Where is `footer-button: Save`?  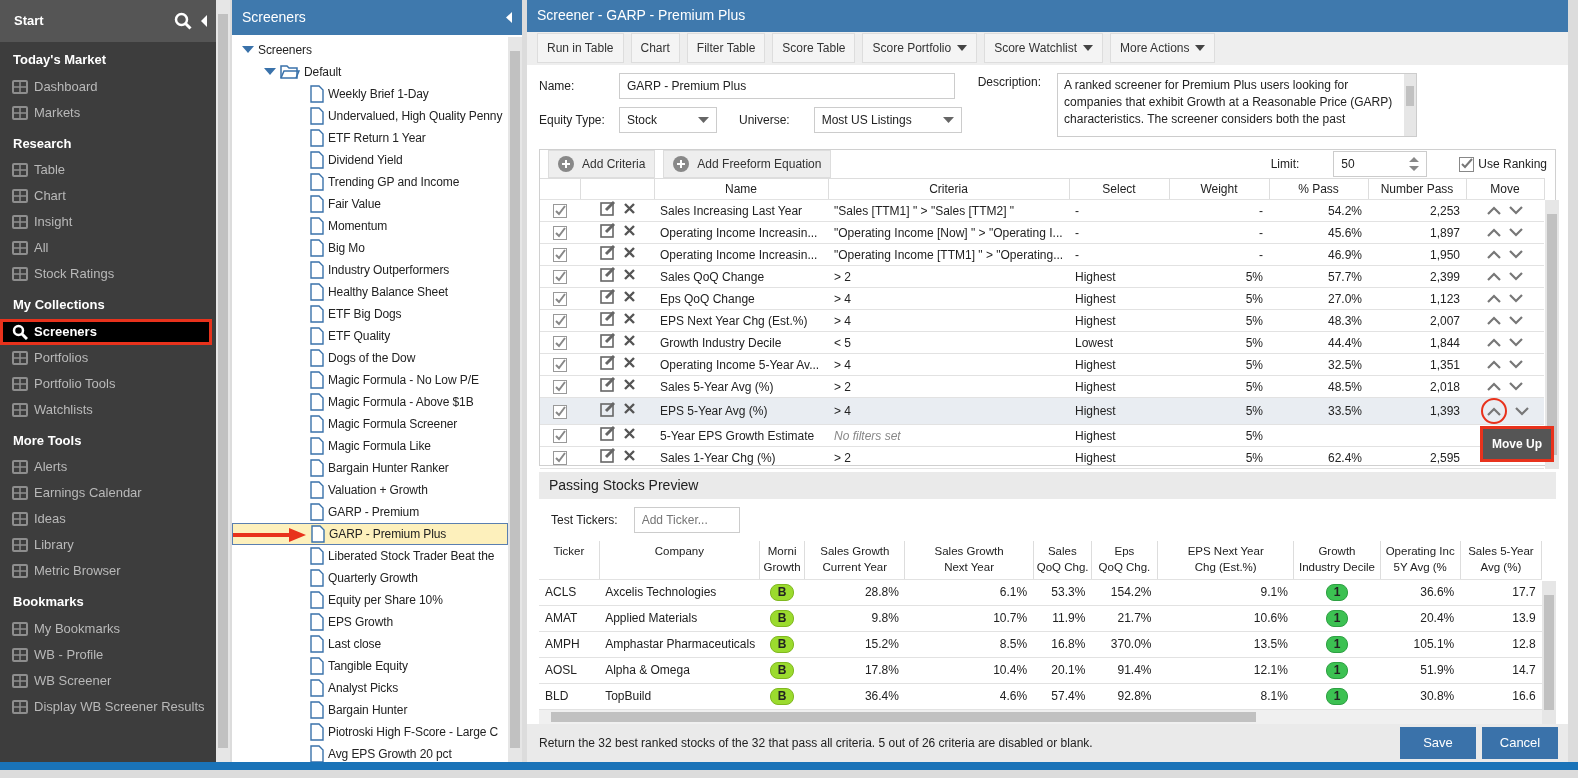
footer-button: Save is located at coordinates (1438, 743).